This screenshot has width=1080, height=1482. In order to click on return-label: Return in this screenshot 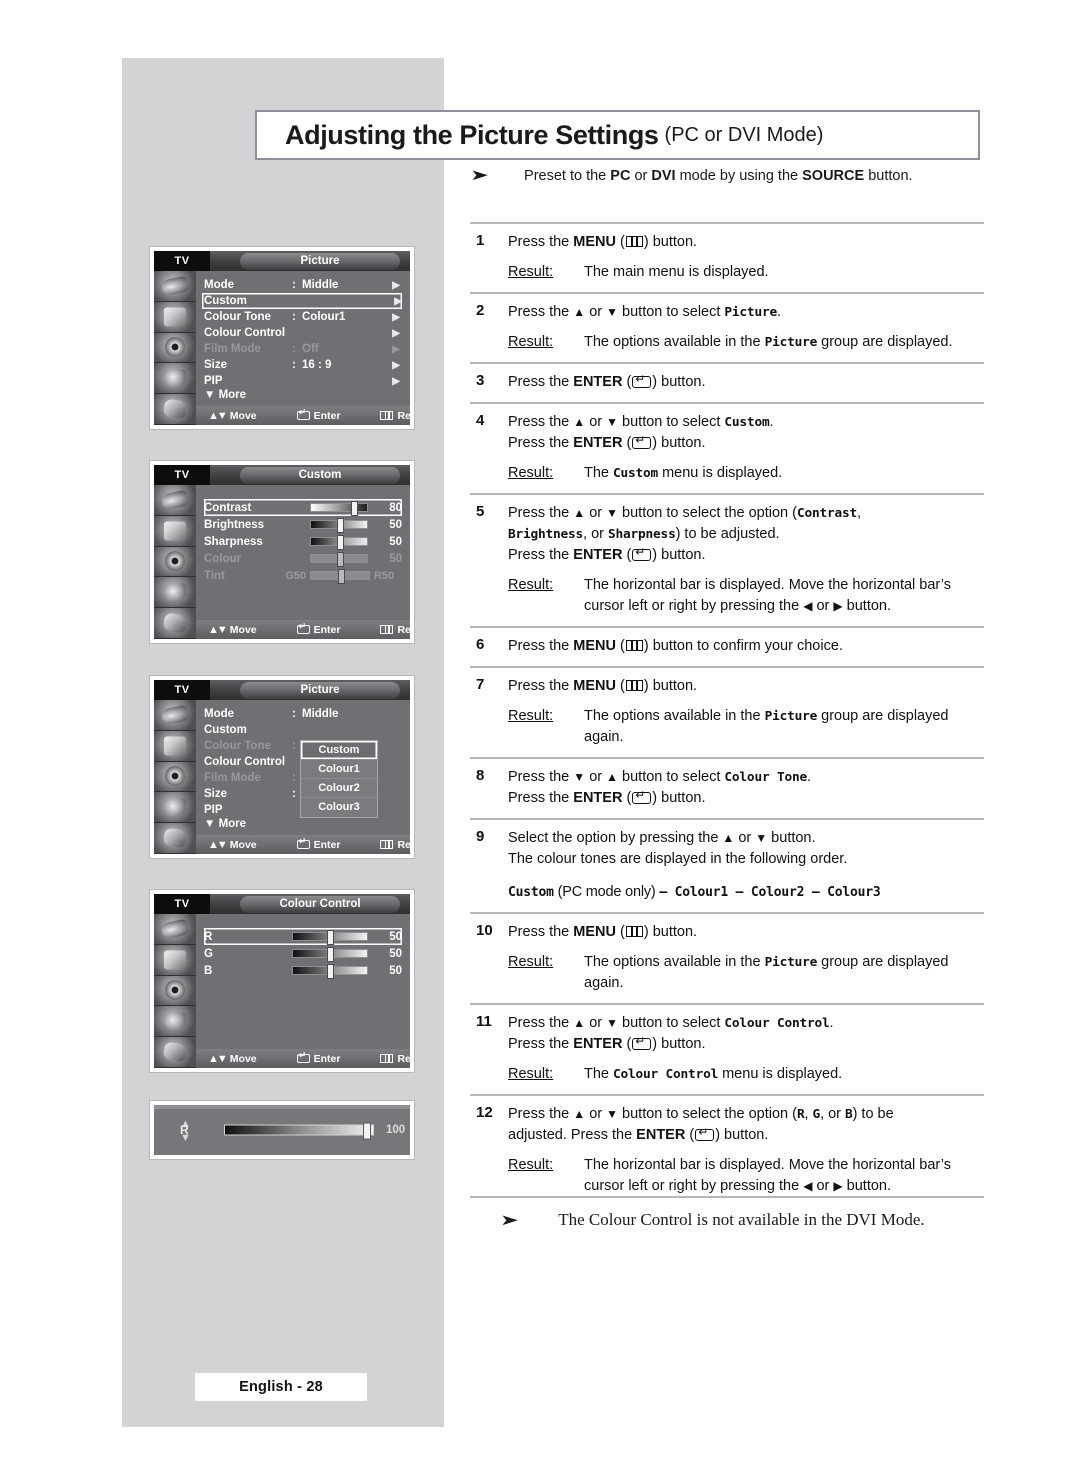, I will do `click(403, 415)`.